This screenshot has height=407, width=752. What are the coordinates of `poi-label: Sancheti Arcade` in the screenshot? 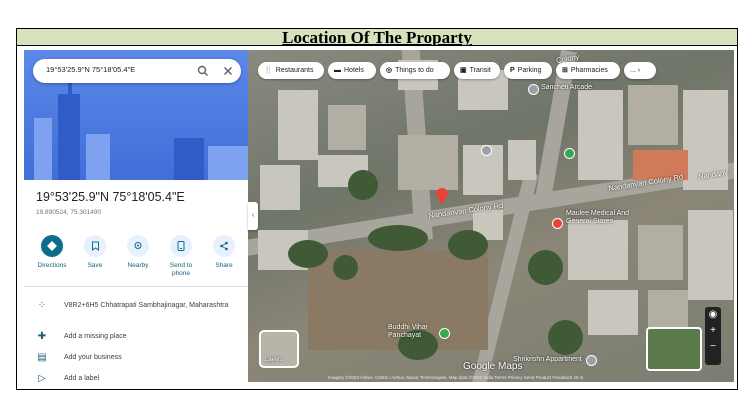 It's located at (566, 88).